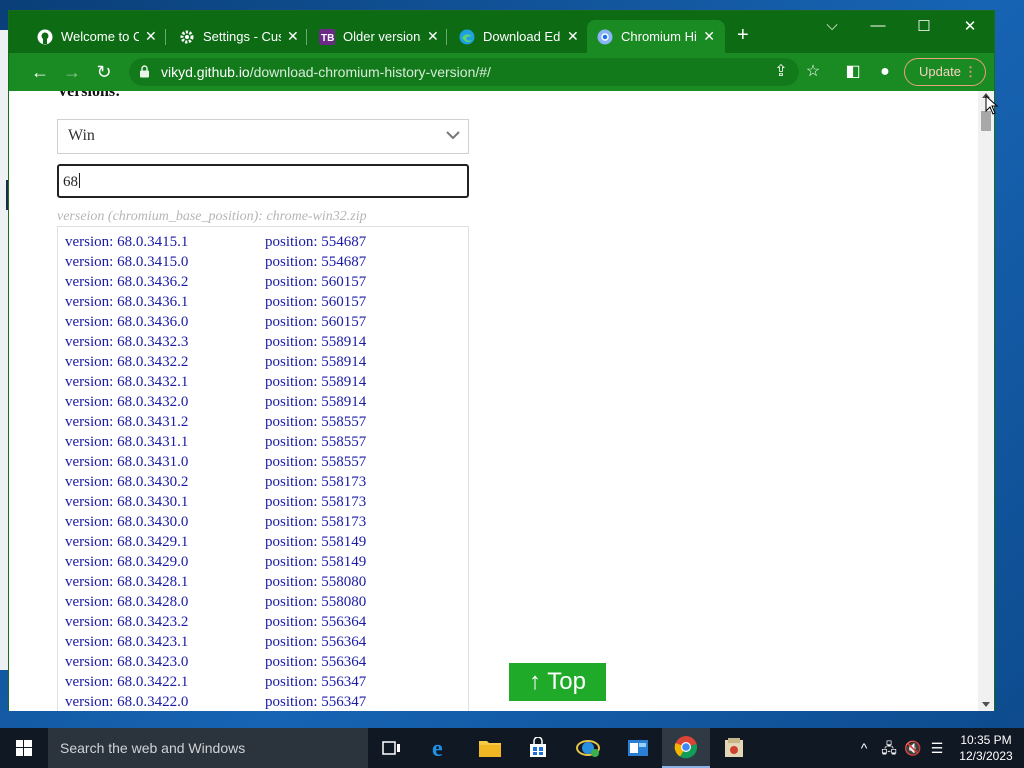  I want to click on url-path: /download-chromium-history-version/#/, so click(370, 72).